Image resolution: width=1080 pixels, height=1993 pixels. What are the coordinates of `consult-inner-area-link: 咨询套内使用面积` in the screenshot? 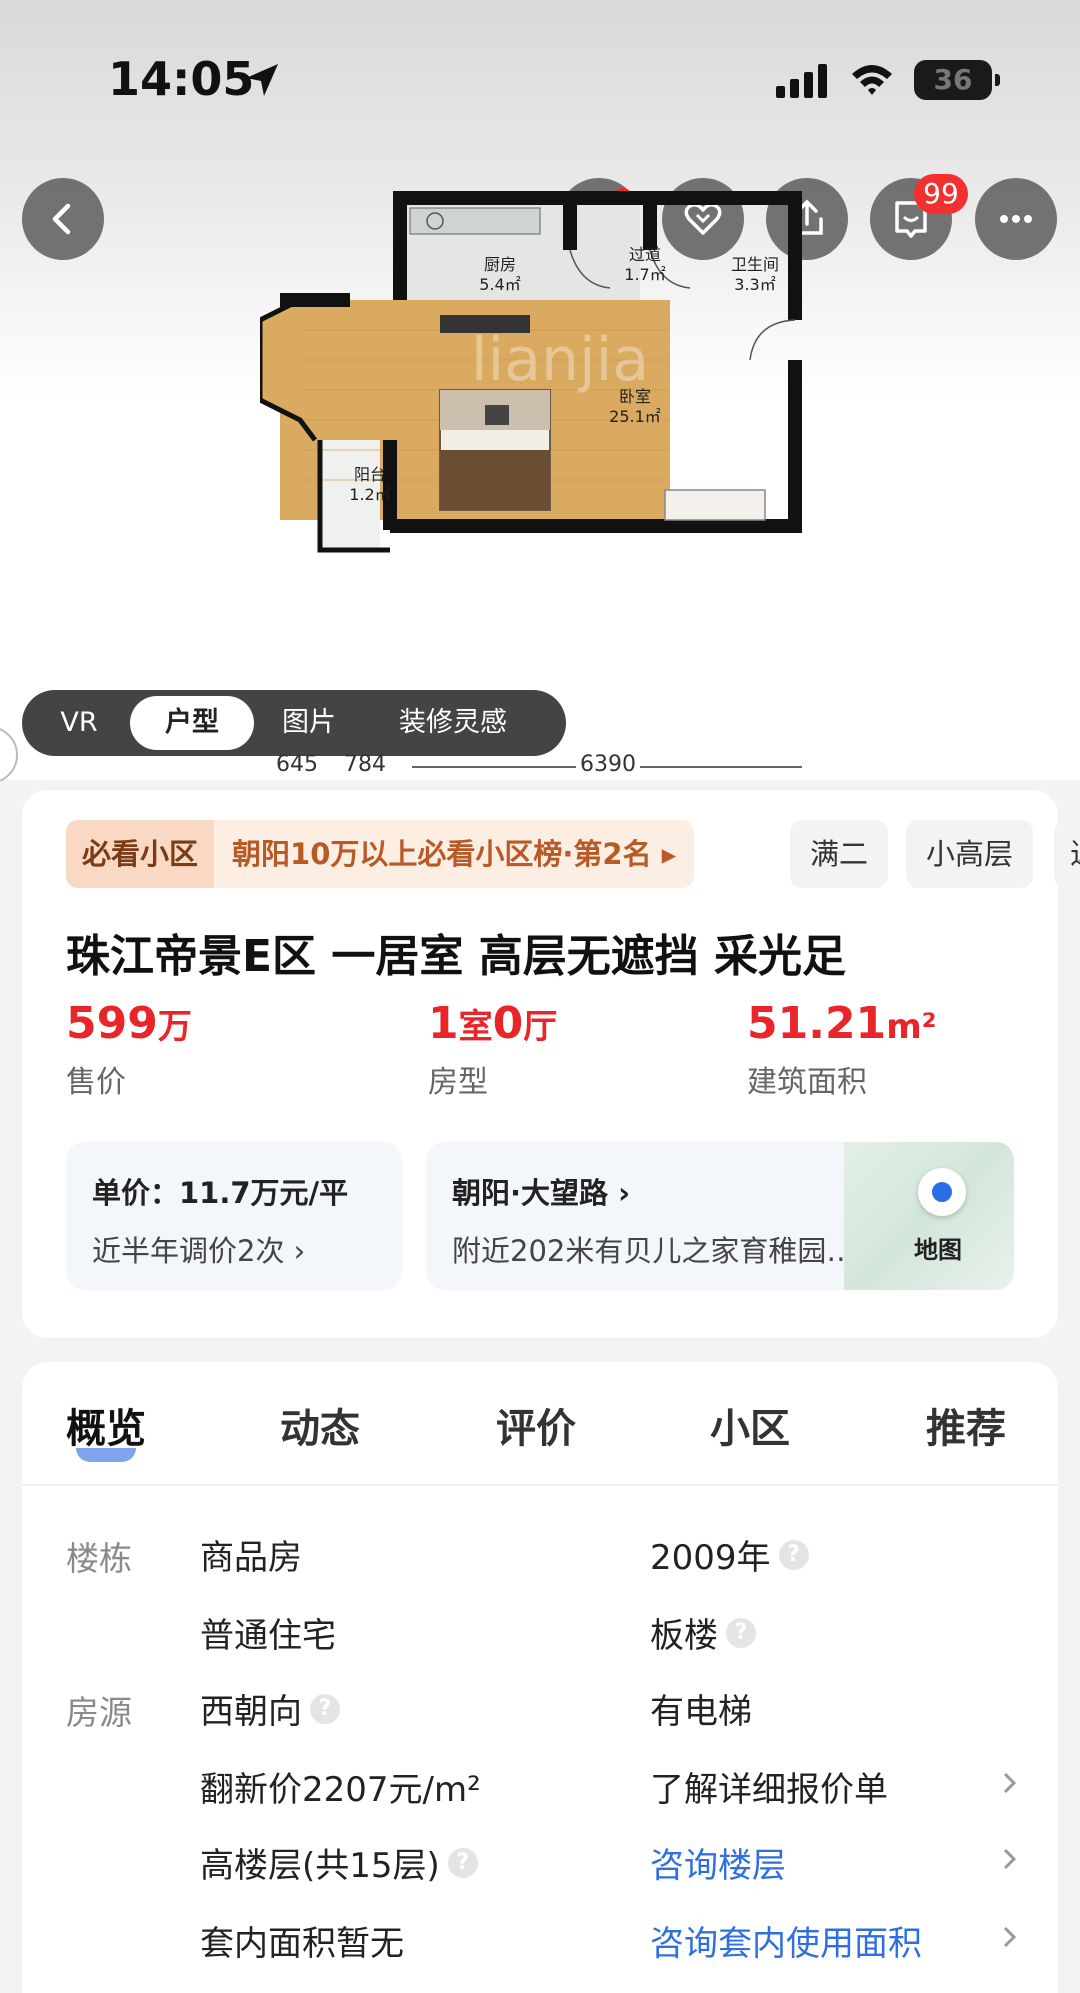 It's located at (786, 1940).